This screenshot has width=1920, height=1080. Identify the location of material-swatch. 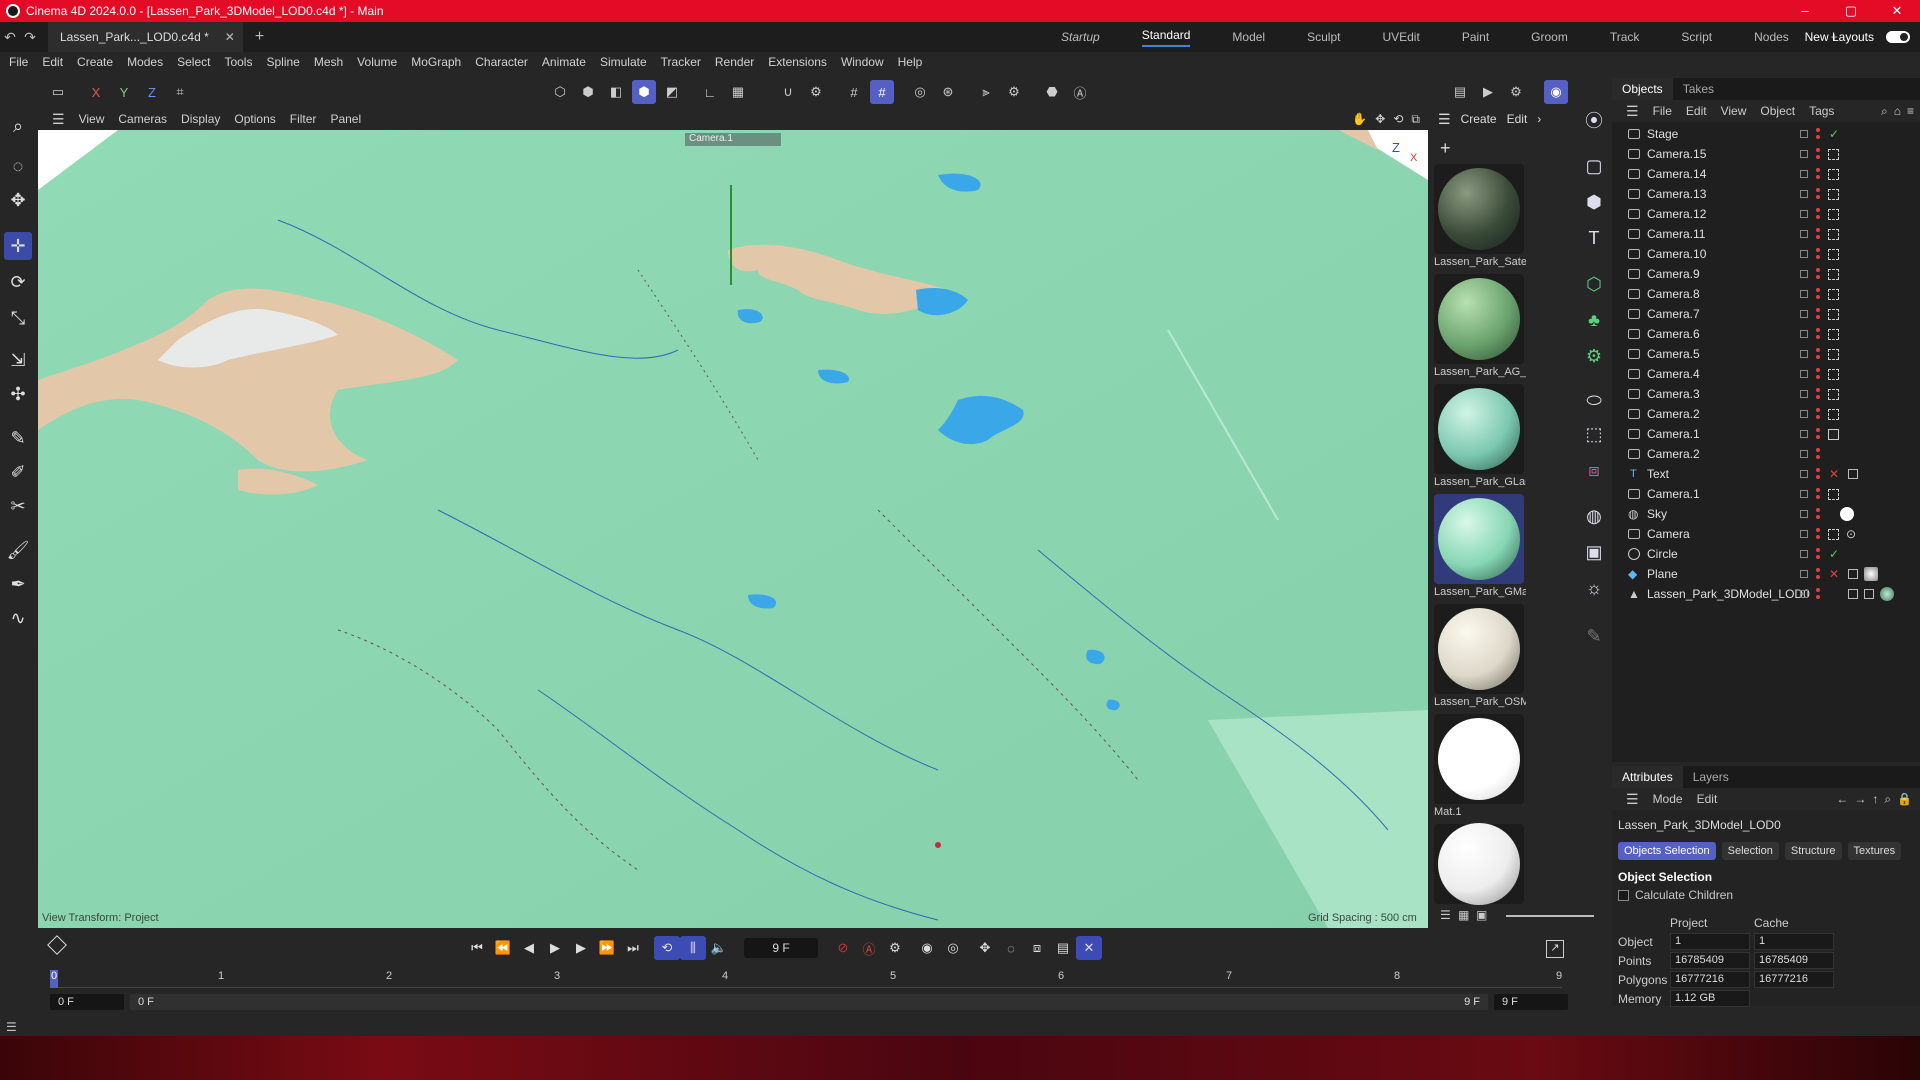
(1480, 864).